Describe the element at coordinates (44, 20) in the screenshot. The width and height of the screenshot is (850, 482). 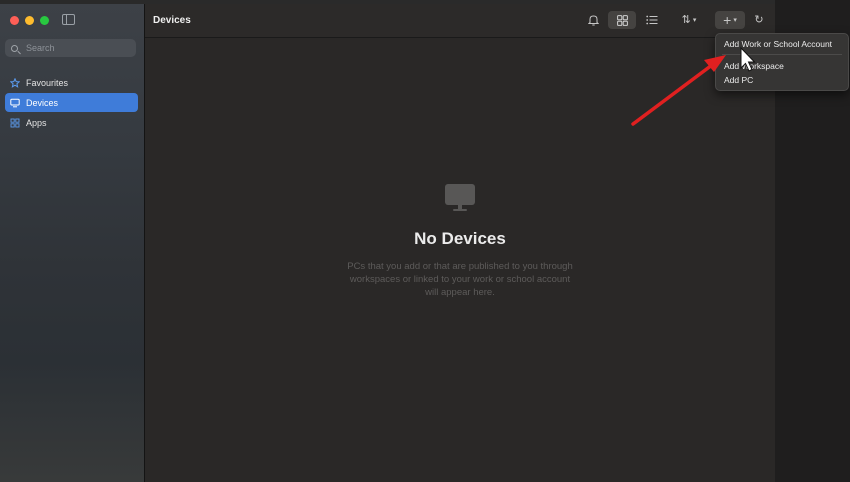
I see `zoom-window-button` at that location.